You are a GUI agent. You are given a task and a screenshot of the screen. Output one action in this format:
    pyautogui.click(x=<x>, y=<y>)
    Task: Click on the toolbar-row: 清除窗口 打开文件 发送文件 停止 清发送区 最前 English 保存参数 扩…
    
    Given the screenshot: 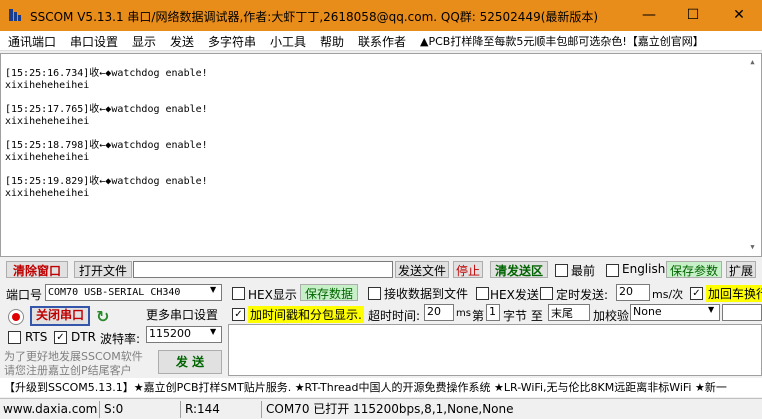 What is the action you would take?
    pyautogui.click(x=381, y=269)
    